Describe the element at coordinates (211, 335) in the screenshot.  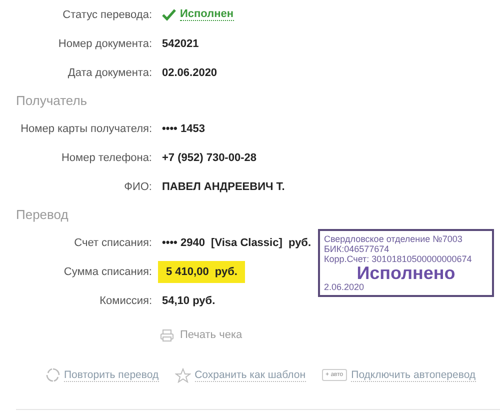
I see `print-receipt-link: Печать чека` at that location.